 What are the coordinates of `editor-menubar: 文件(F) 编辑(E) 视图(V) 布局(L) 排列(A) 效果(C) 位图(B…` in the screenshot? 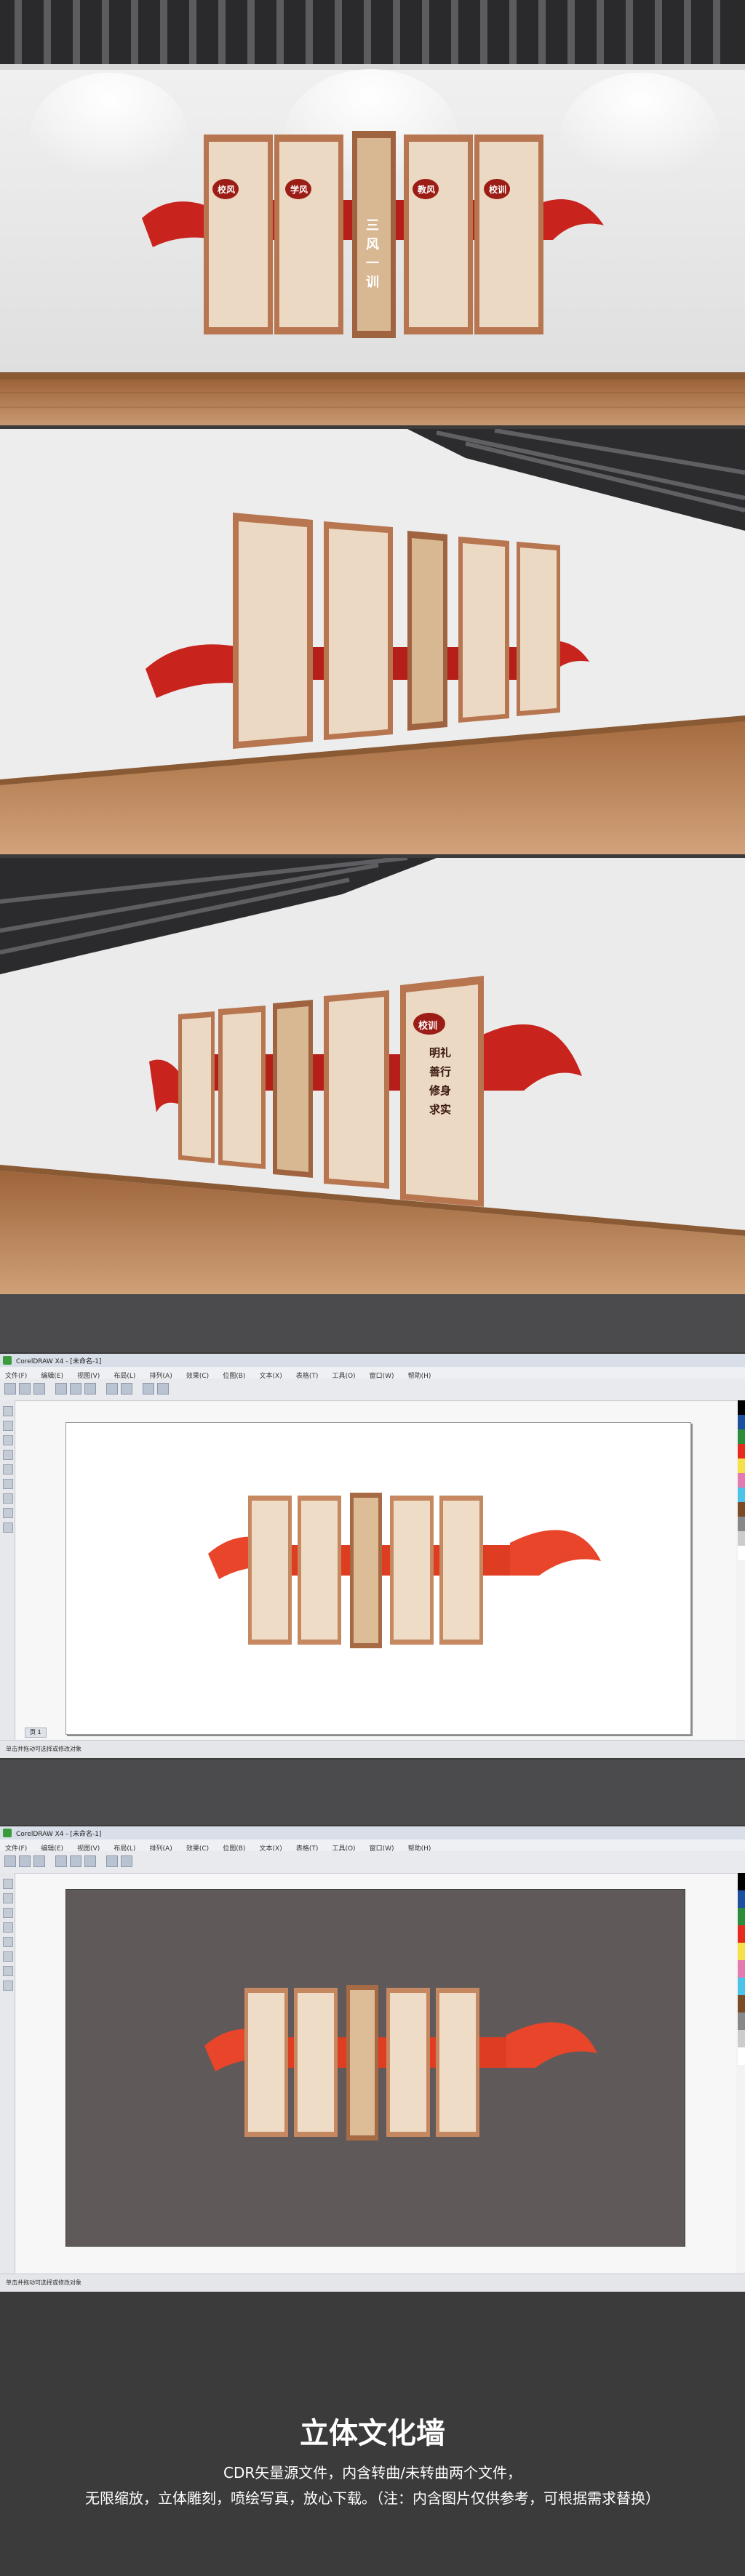 It's located at (372, 1374).